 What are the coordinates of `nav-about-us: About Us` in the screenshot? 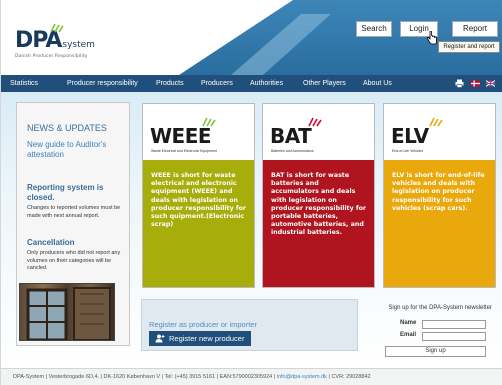 It's located at (377, 83).